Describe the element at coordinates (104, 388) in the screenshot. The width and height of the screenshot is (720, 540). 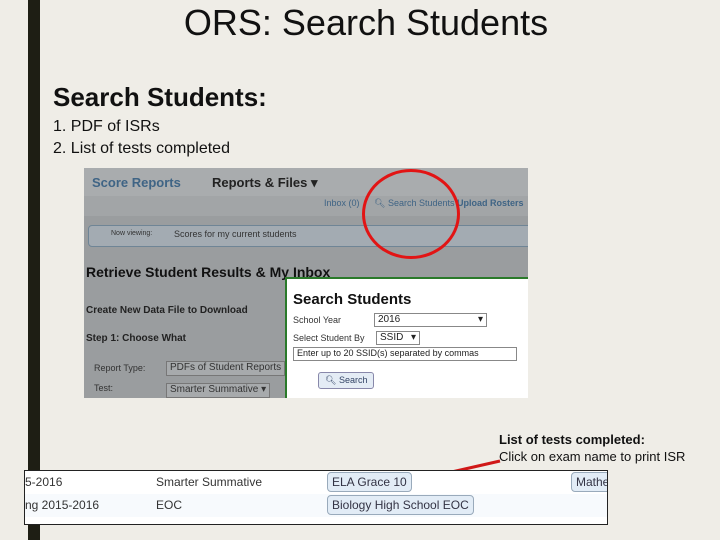
I see `test-label: Test:` at that location.